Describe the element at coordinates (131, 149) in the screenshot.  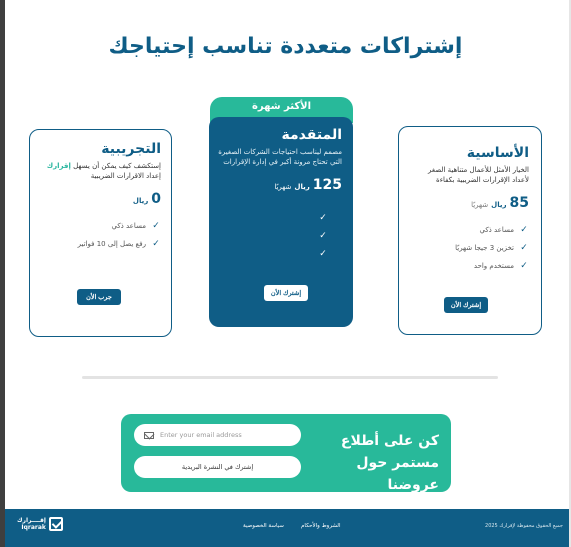
I see `plan-name: التجريبية` at that location.